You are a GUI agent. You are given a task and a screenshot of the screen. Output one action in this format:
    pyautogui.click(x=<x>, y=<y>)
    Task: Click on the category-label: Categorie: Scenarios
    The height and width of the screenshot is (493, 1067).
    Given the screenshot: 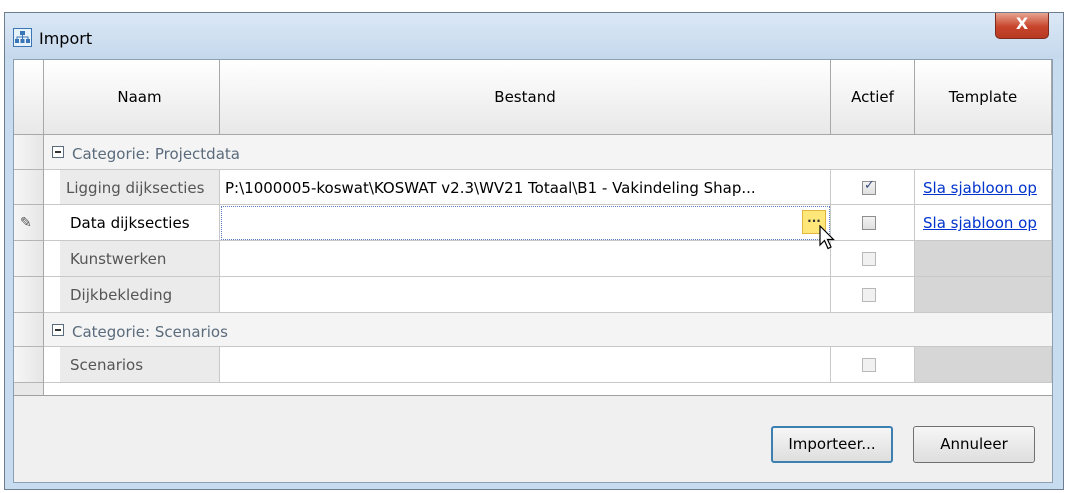 What is the action you would take?
    pyautogui.click(x=150, y=332)
    